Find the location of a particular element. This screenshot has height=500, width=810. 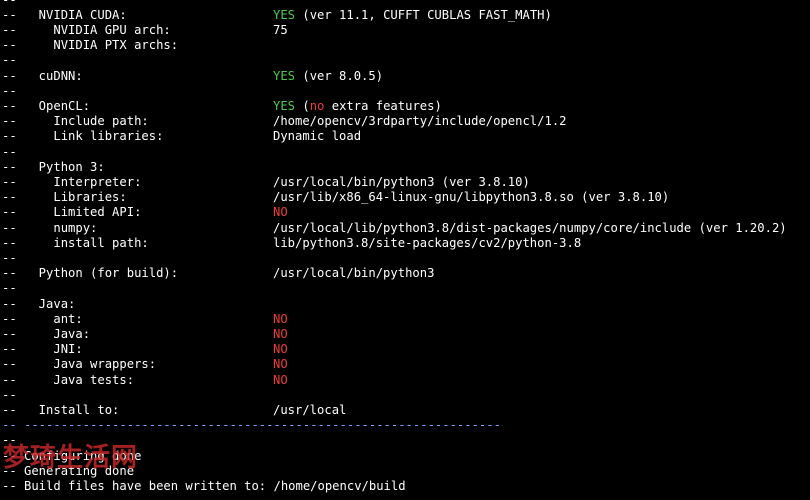

terminal-line-value: 75 is located at coordinates (280, 29).